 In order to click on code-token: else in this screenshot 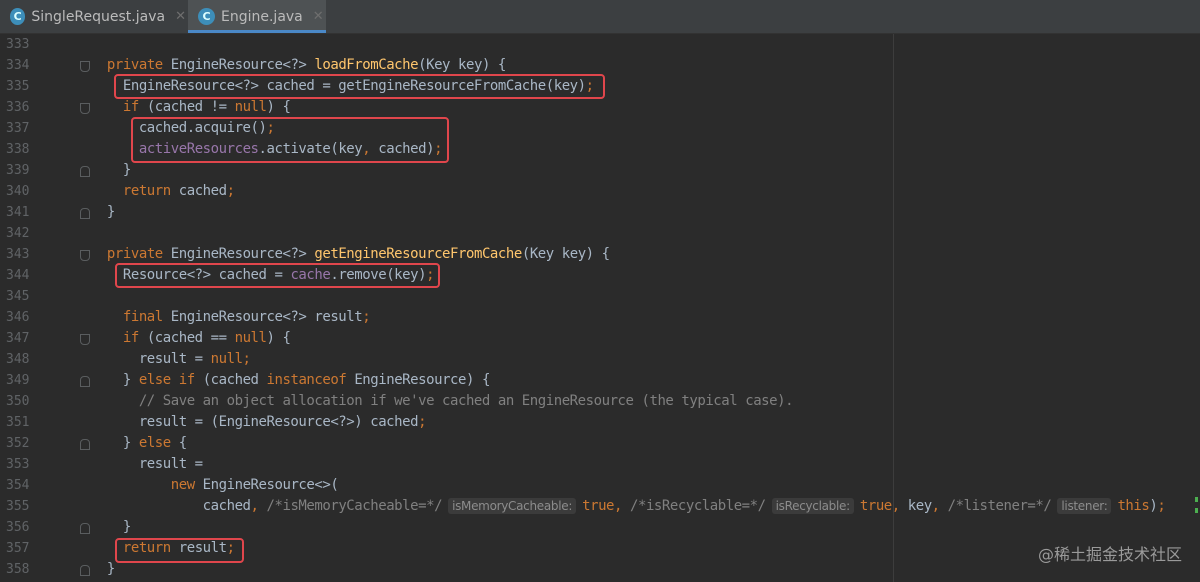, I will do `click(158, 443)`.